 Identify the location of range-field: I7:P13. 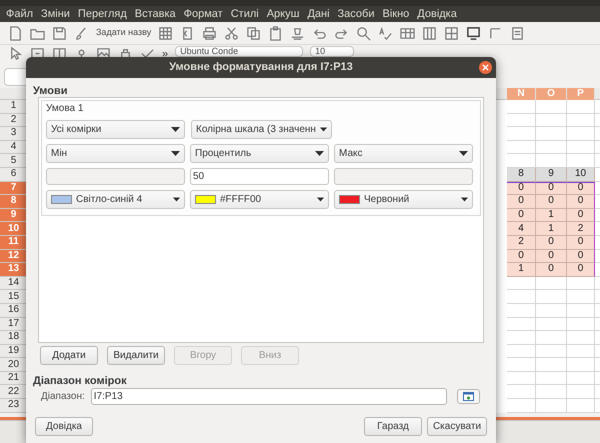
(268, 396).